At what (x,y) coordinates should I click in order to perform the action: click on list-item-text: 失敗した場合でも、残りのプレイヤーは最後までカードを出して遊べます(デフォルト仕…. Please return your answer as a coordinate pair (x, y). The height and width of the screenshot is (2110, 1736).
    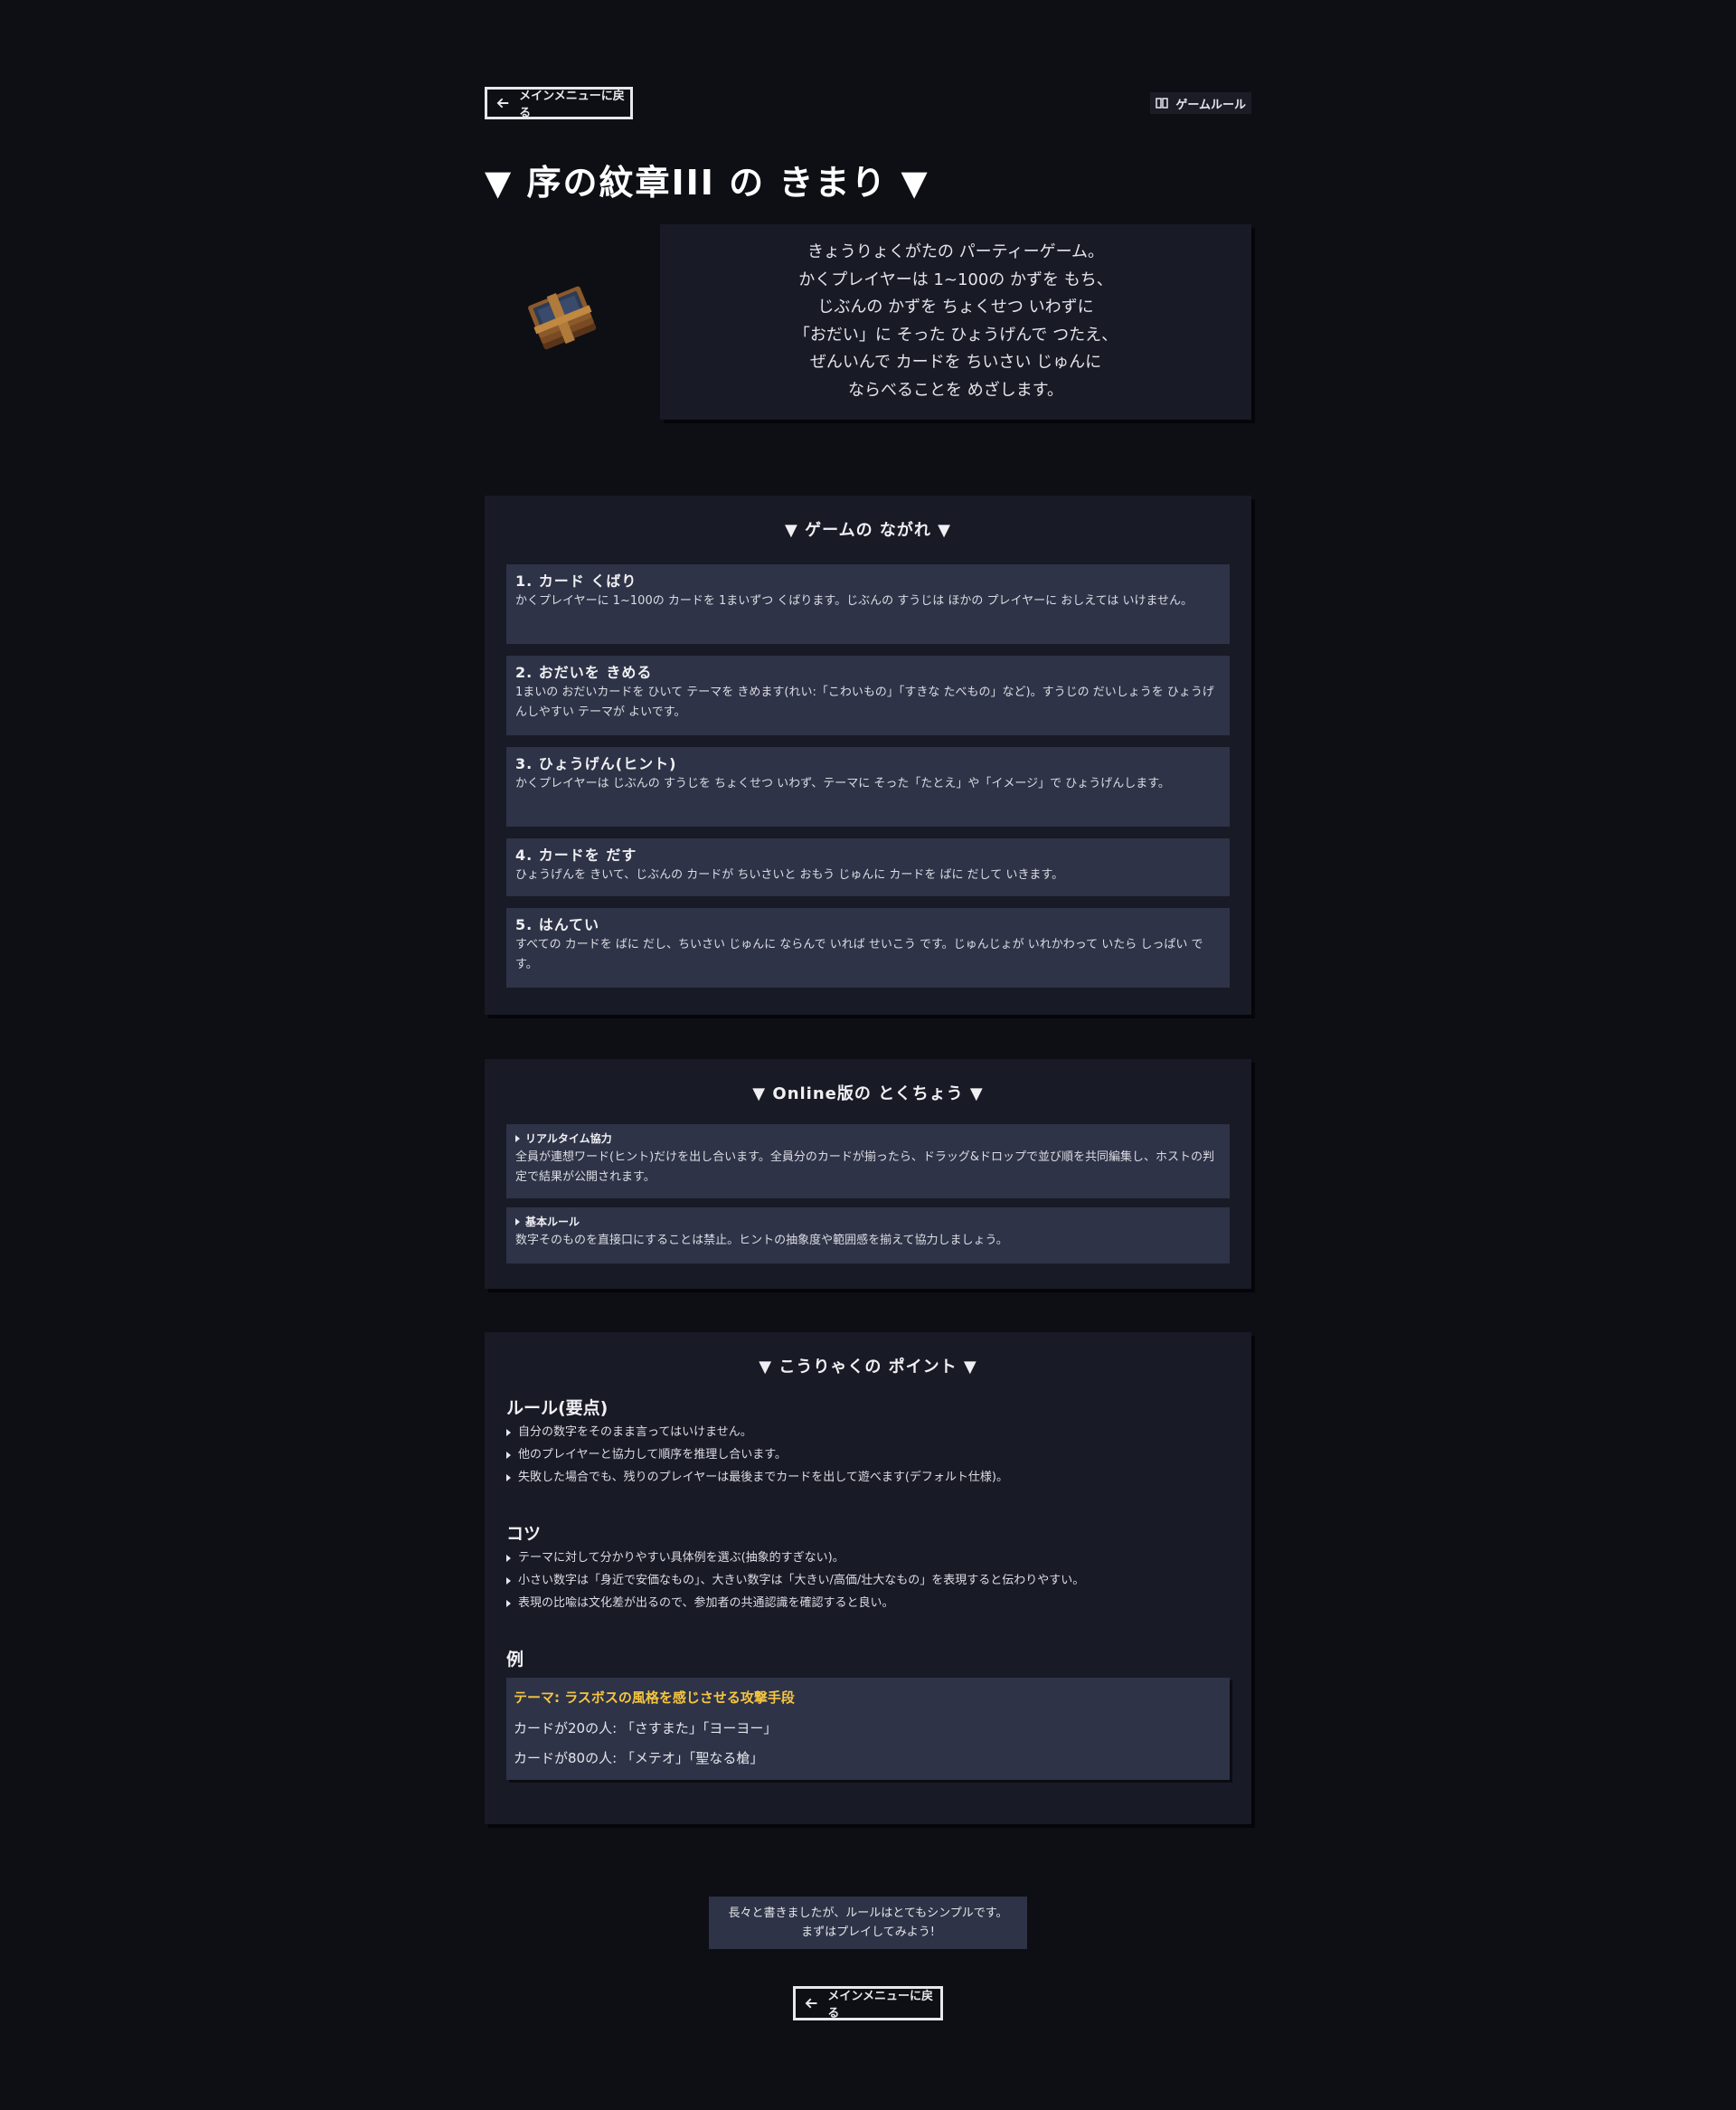
    Looking at the image, I should click on (763, 1477).